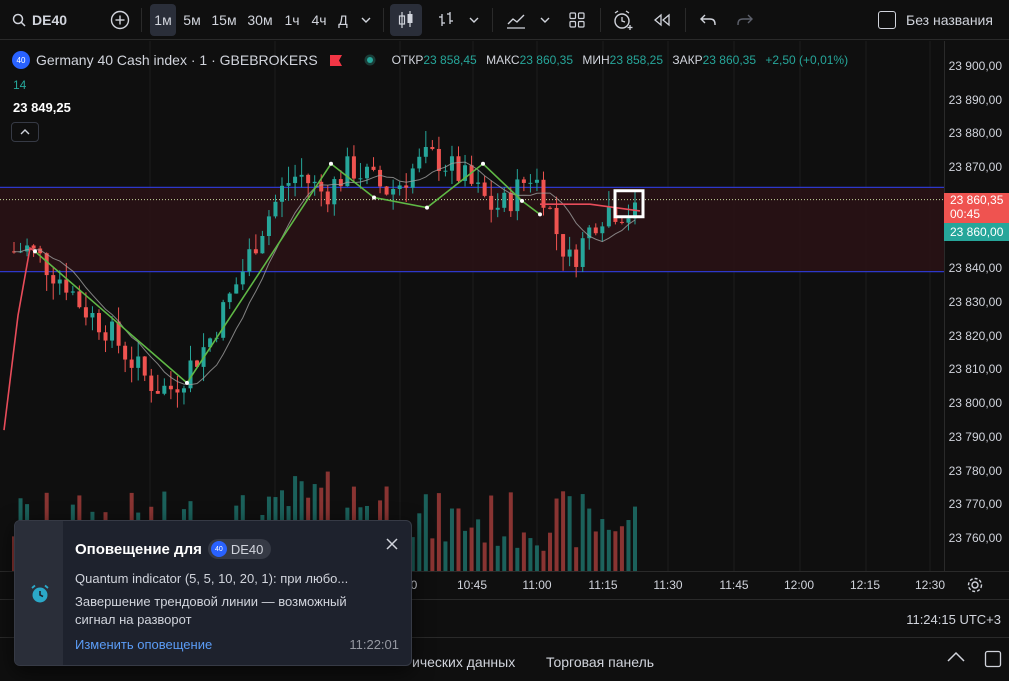  I want to click on time-tick-label: 12:00, so click(799, 585).